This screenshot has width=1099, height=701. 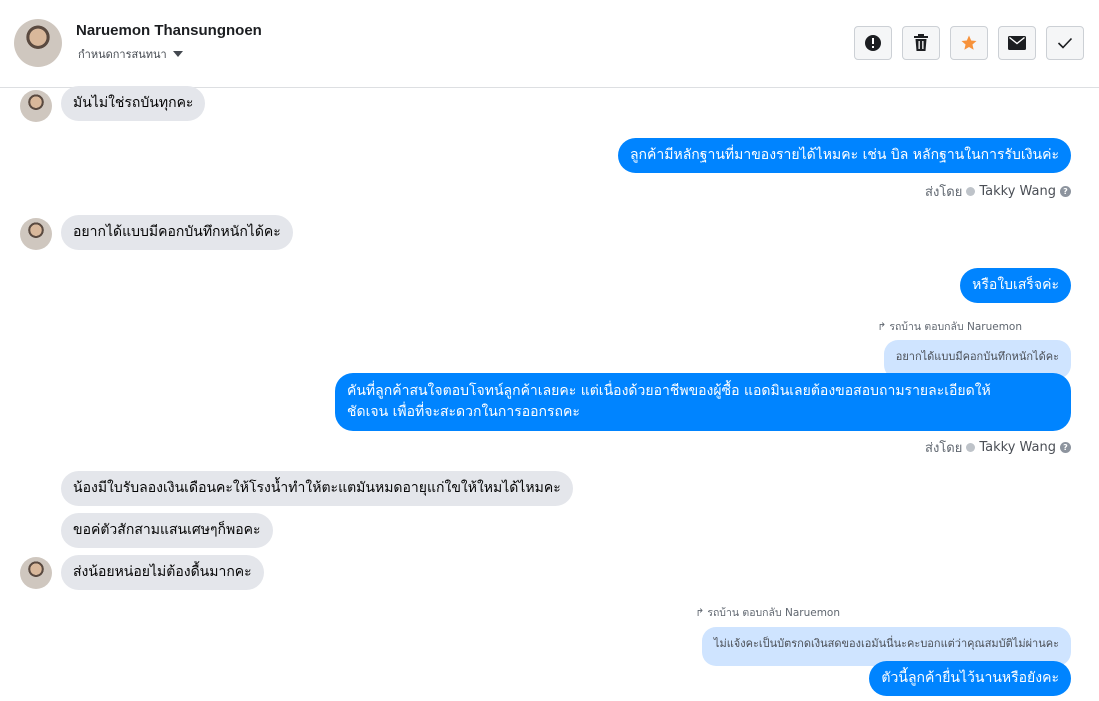 What do you see at coordinates (133, 103) in the screenshot?
I see `incoming-message: มันไม่ใช่รถบันทุกคะ` at bounding box center [133, 103].